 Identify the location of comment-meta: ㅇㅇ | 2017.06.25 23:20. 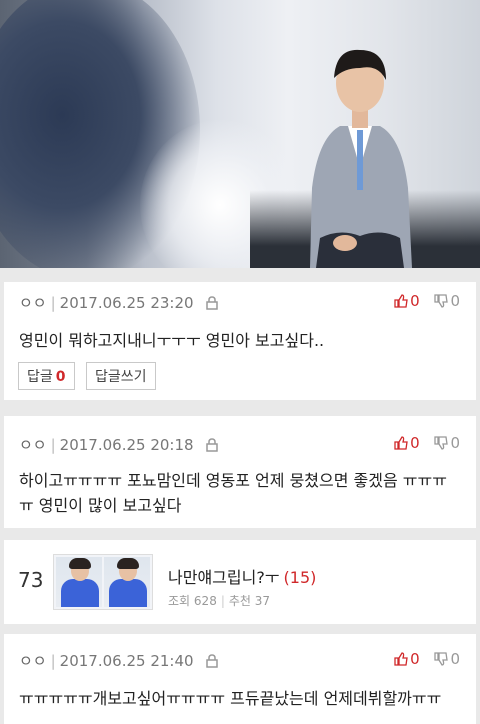
(119, 302).